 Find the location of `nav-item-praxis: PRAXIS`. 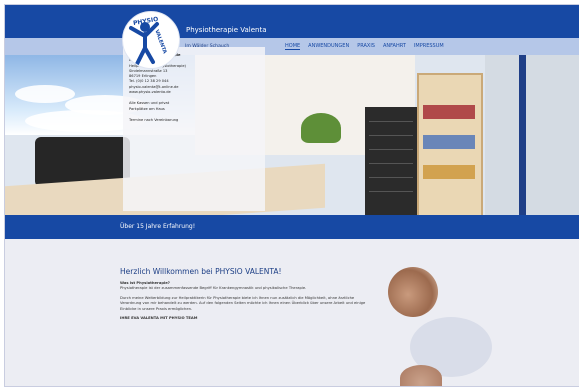

nav-item-praxis: PRAXIS is located at coordinates (366, 46).